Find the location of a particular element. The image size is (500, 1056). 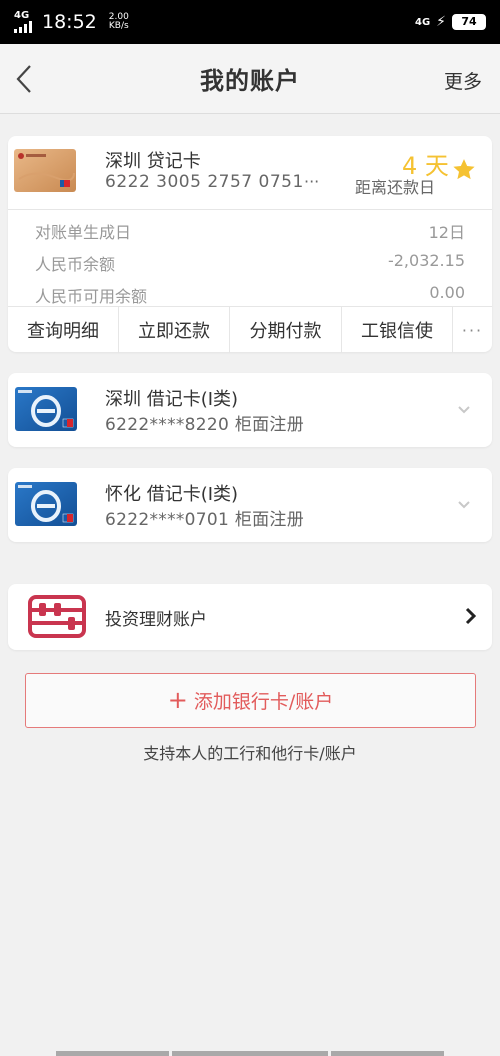

star-icon is located at coordinates (464, 170).